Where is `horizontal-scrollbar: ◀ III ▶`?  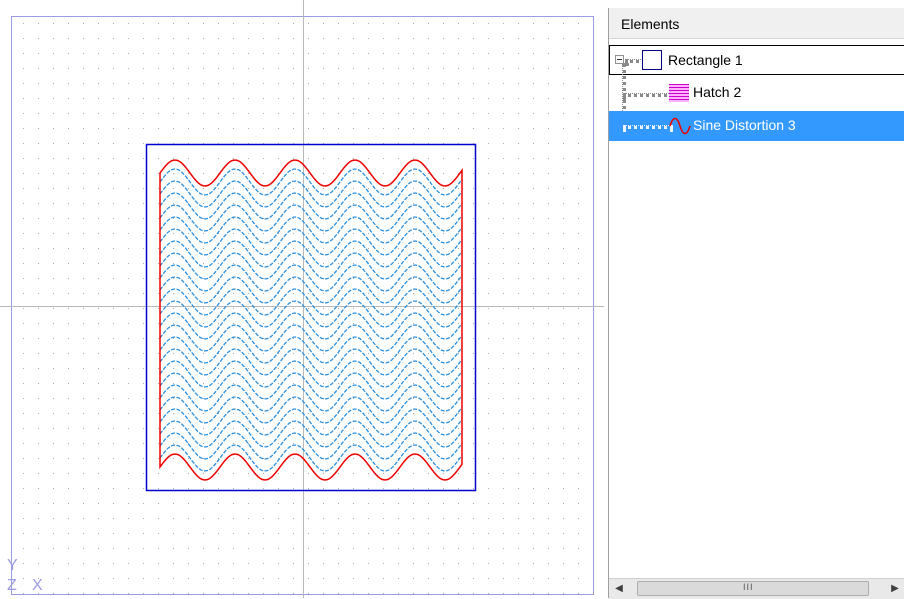
horizontal-scrollbar: ◀ III ▶ is located at coordinates (756, 588).